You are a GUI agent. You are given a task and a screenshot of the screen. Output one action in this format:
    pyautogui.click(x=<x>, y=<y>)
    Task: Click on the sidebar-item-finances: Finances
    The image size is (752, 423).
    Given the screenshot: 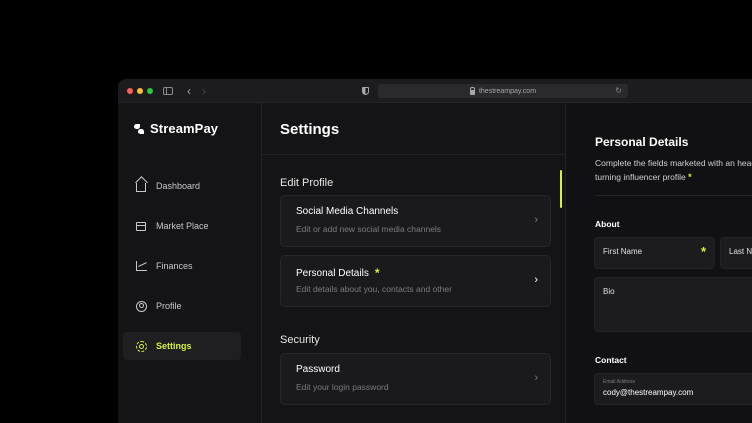 What is the action you would take?
    pyautogui.click(x=182, y=266)
    